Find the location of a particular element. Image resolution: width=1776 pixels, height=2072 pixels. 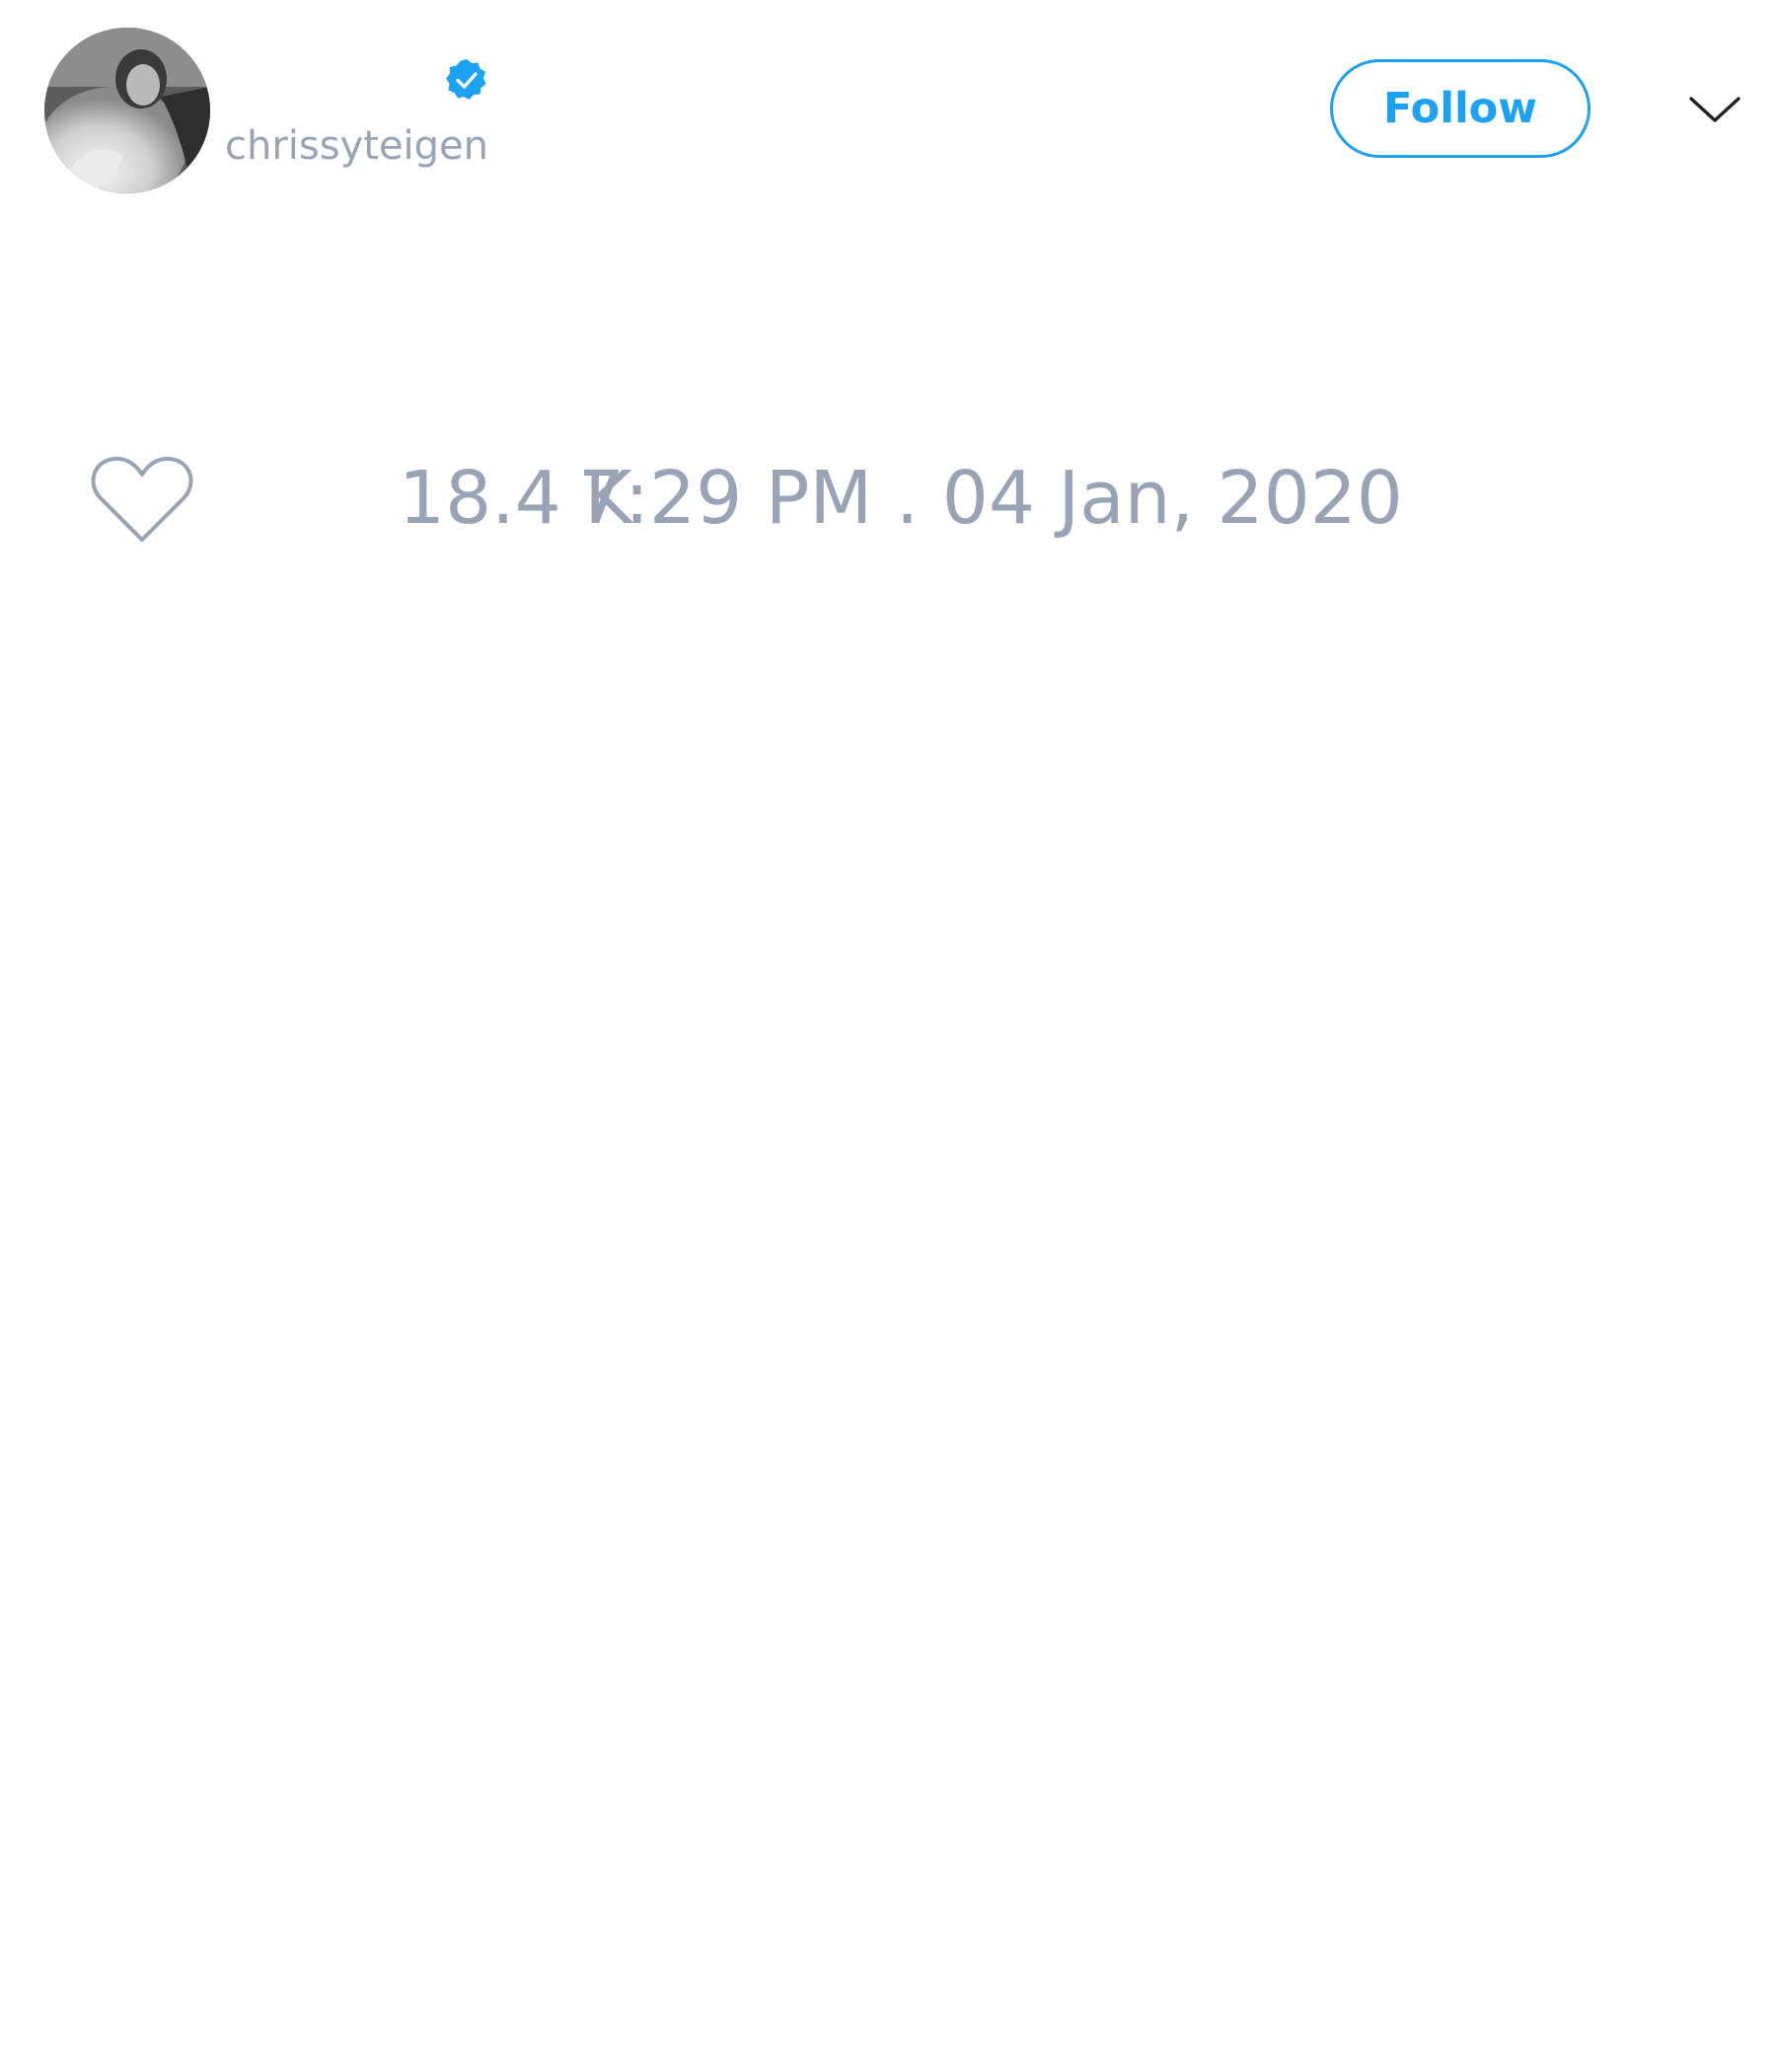

follow-button: Follow is located at coordinates (1461, 109).